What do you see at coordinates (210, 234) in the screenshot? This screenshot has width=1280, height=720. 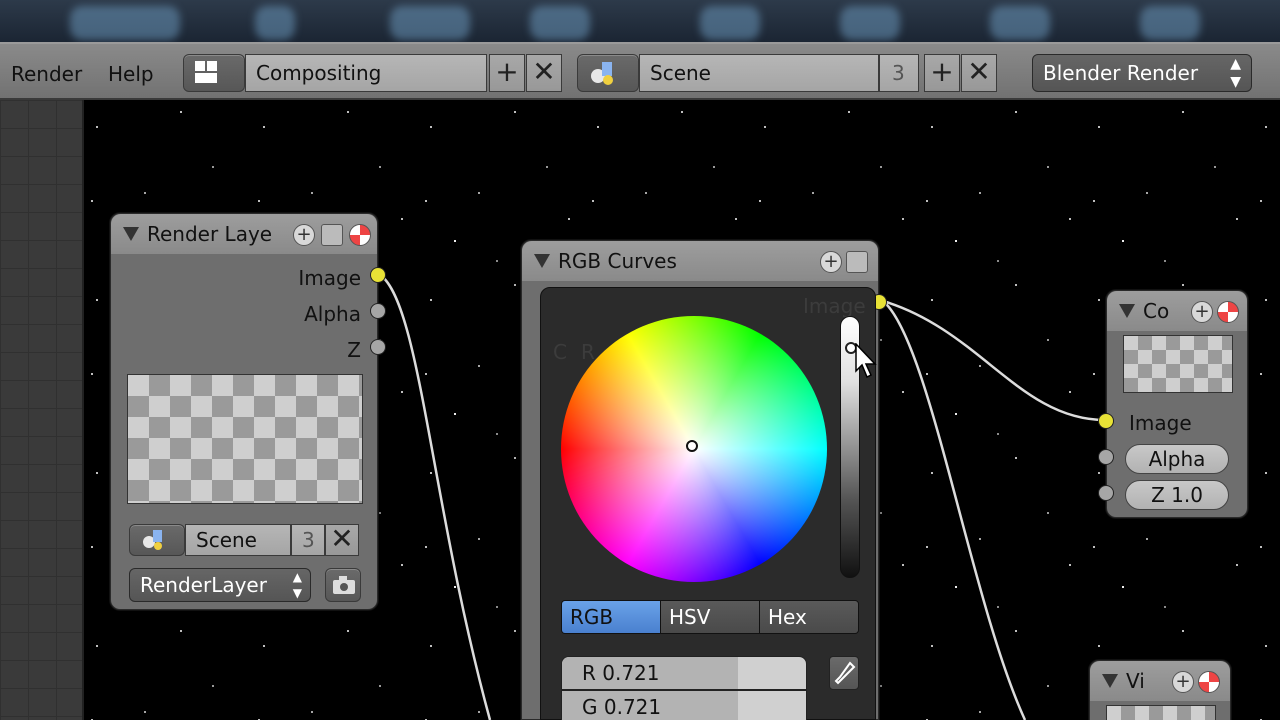 I see `node-title: Render Laye` at bounding box center [210, 234].